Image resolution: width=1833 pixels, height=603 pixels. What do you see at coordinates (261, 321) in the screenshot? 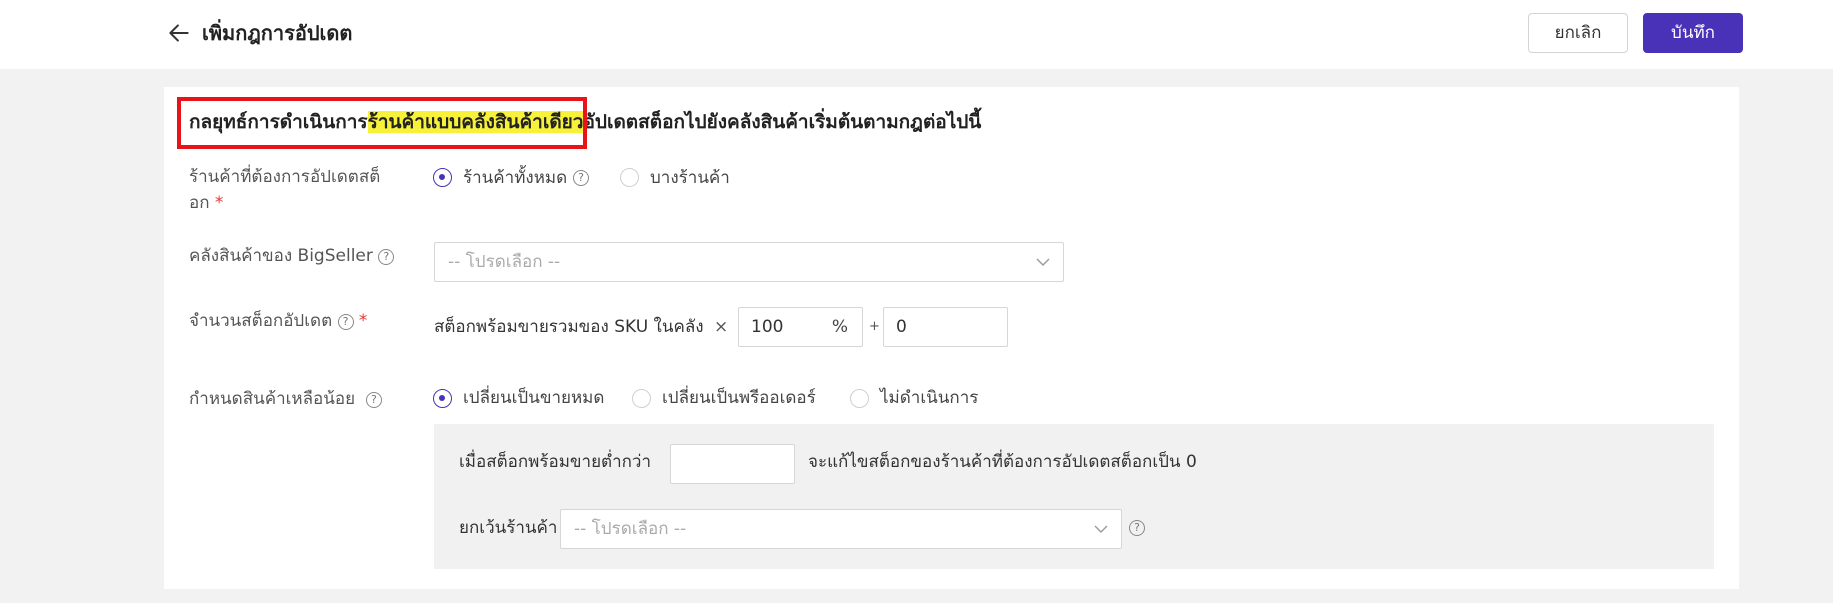
I see `stock-qty-label-text: จำนวนสต็อกอัปเดต` at bounding box center [261, 321].